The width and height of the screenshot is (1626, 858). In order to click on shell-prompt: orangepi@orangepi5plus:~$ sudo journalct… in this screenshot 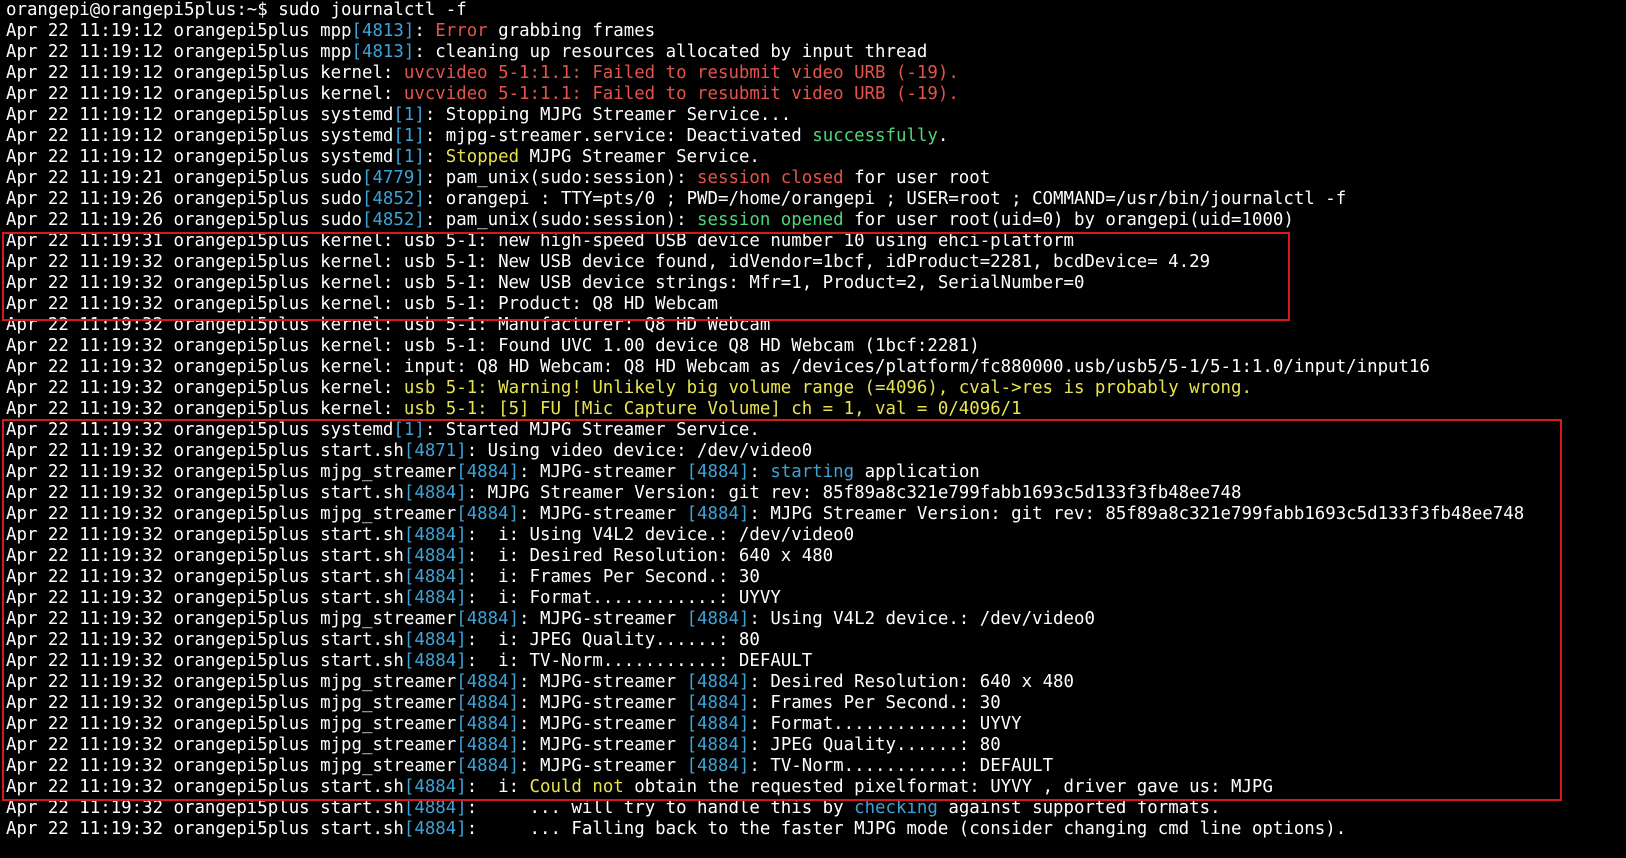, I will do `click(236, 10)`.